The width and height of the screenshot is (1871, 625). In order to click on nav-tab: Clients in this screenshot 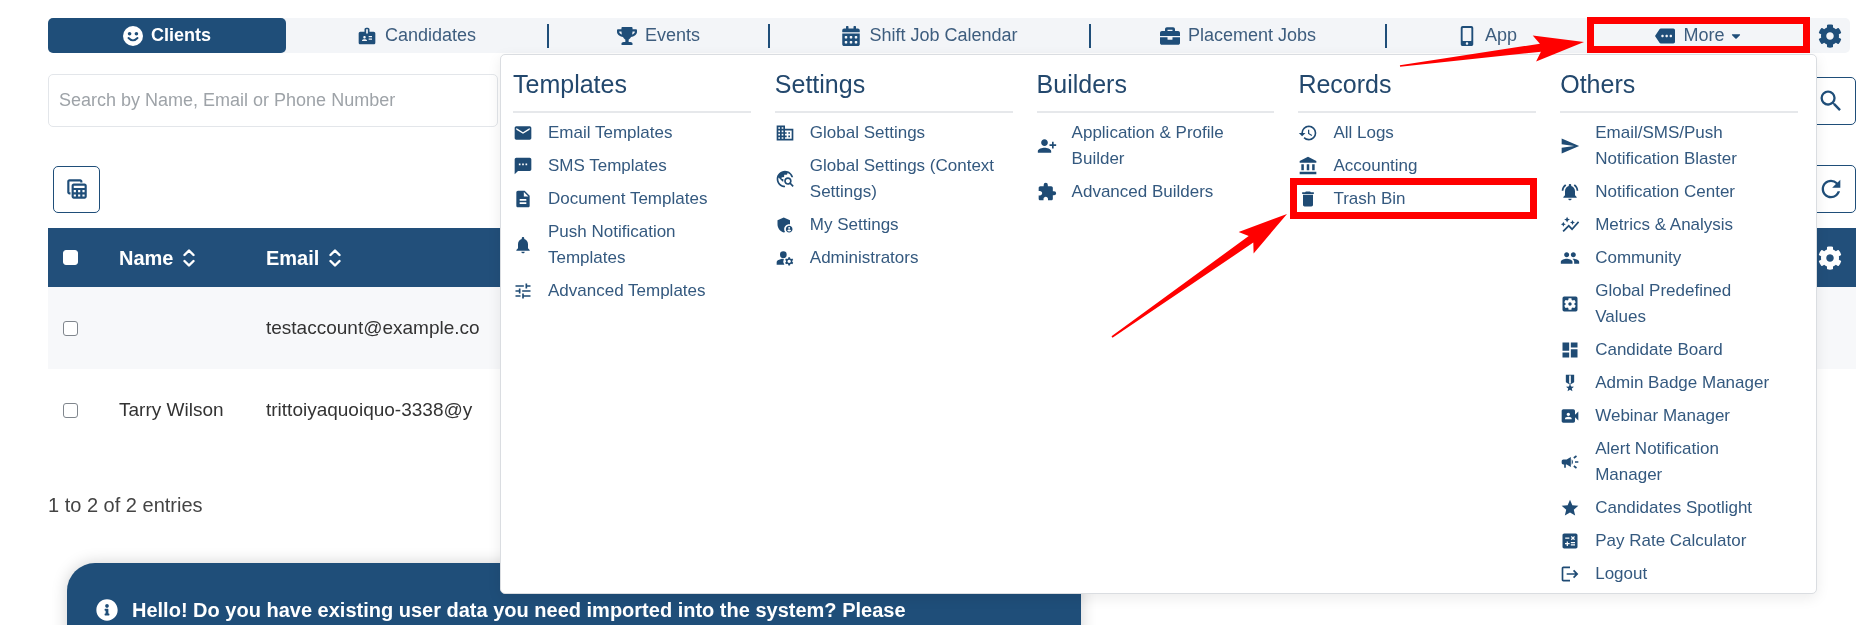, I will do `click(167, 35)`.